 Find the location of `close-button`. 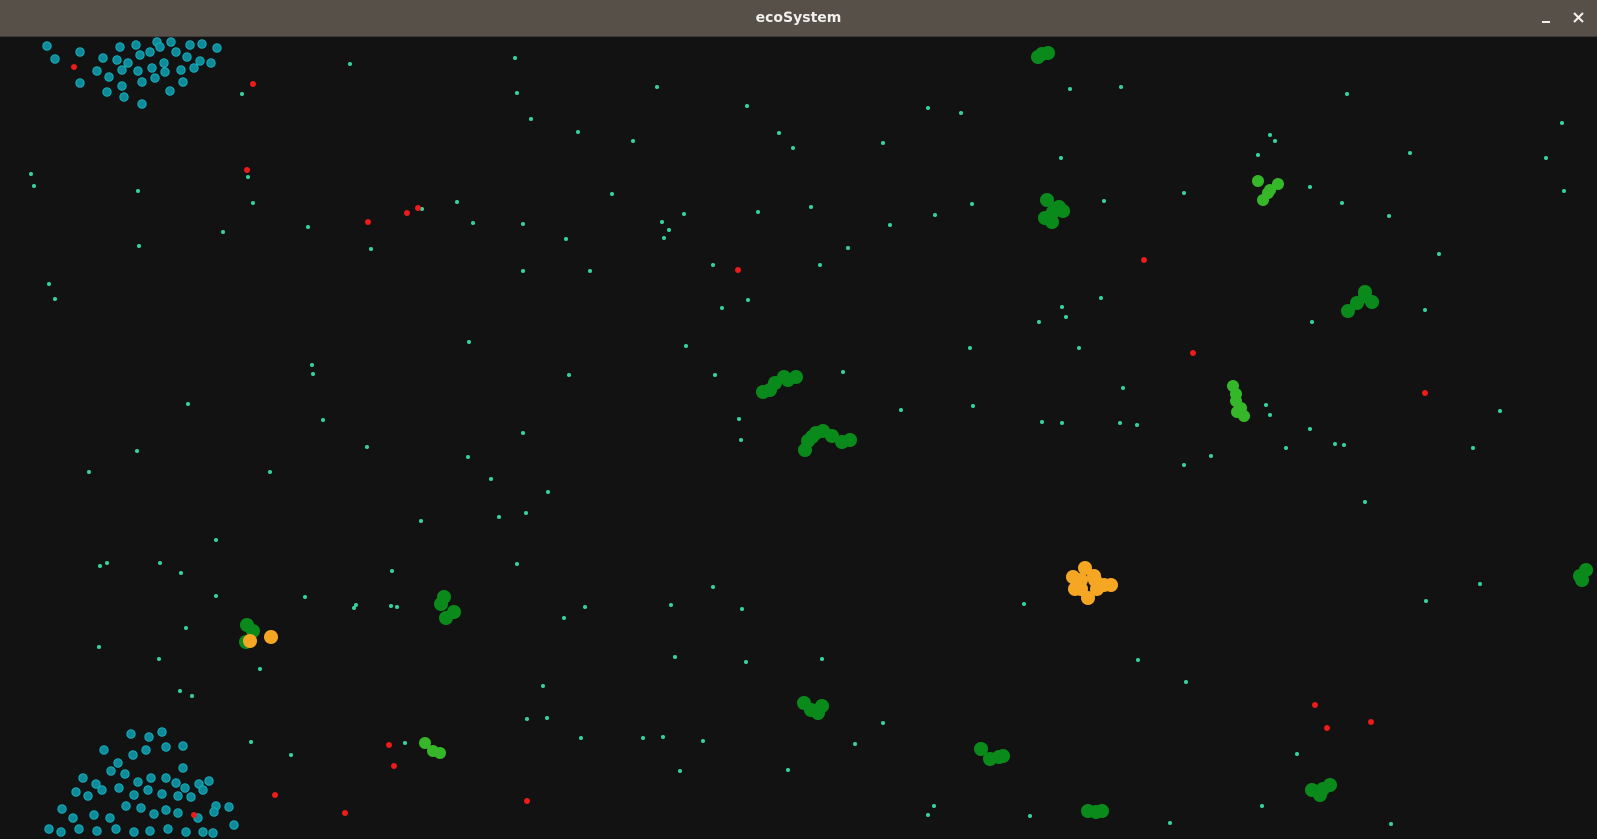

close-button is located at coordinates (1579, 18).